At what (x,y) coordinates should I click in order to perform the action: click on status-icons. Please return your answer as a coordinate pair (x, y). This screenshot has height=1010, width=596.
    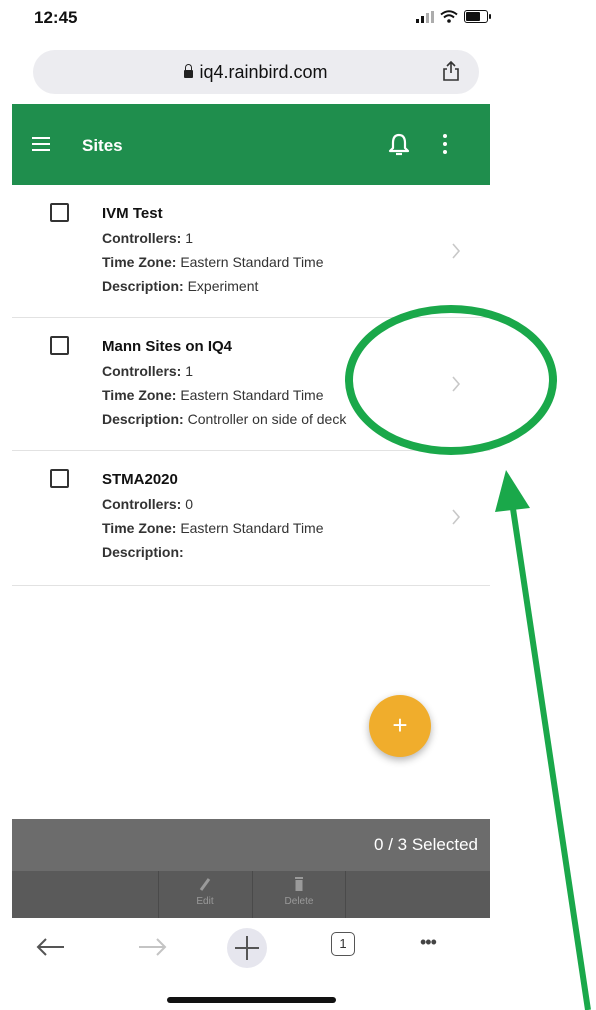
    Looking at the image, I should click on (453, 16).